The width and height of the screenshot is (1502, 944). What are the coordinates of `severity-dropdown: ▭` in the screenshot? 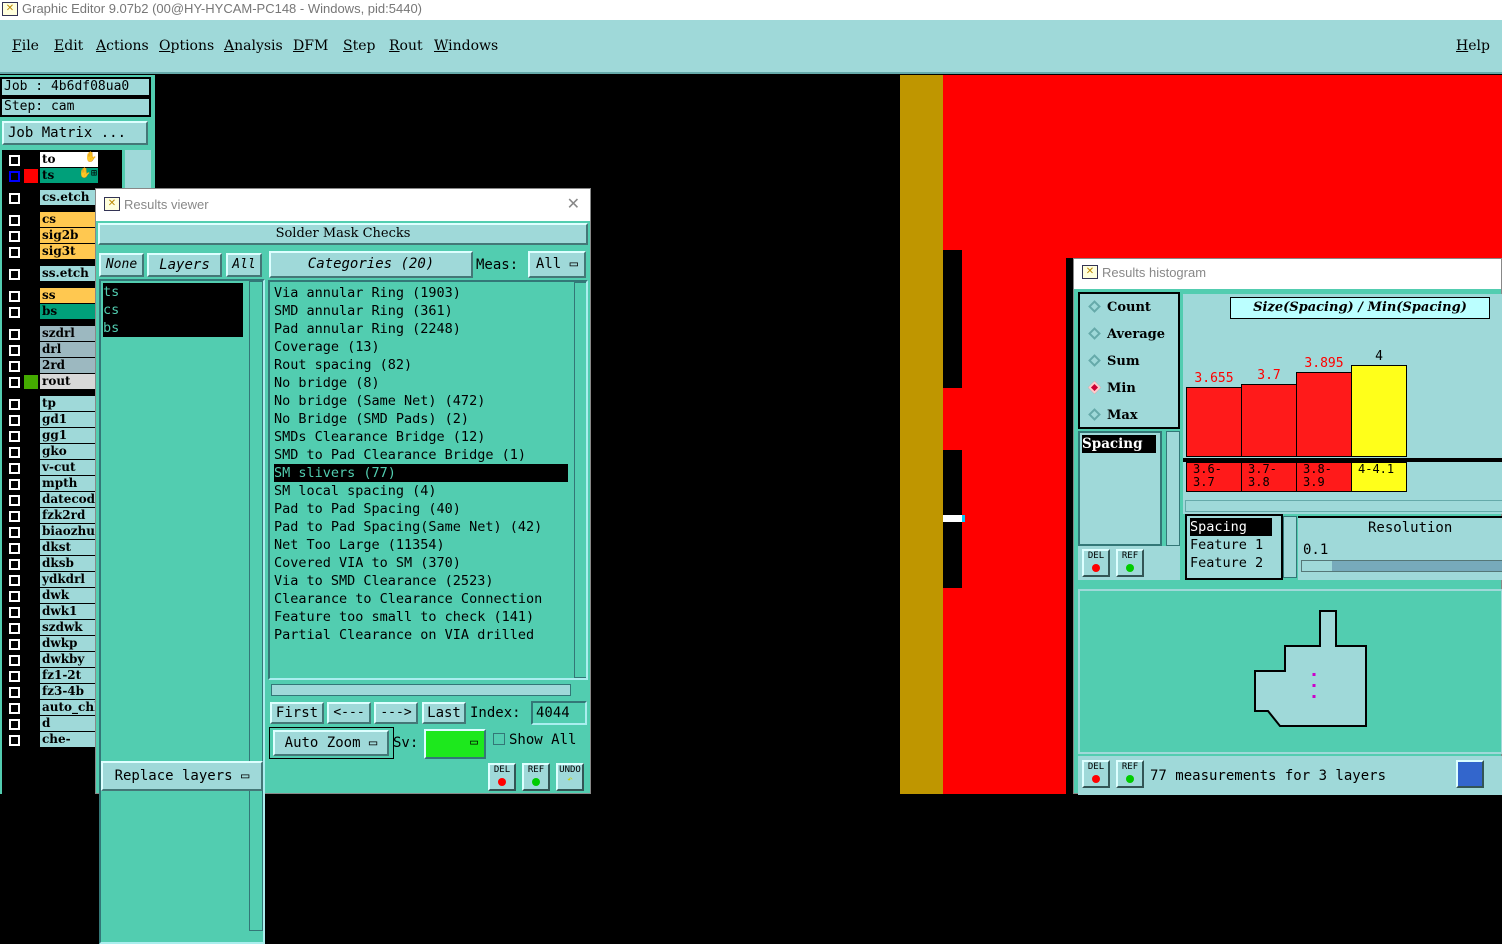 It's located at (455, 744).